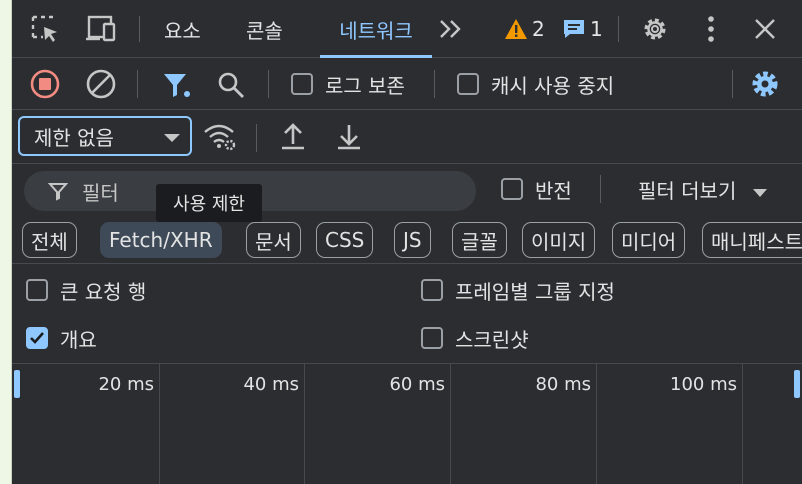 The image size is (802, 484). What do you see at coordinates (220, 137) in the screenshot?
I see `network-conditions-wifi-icon` at bounding box center [220, 137].